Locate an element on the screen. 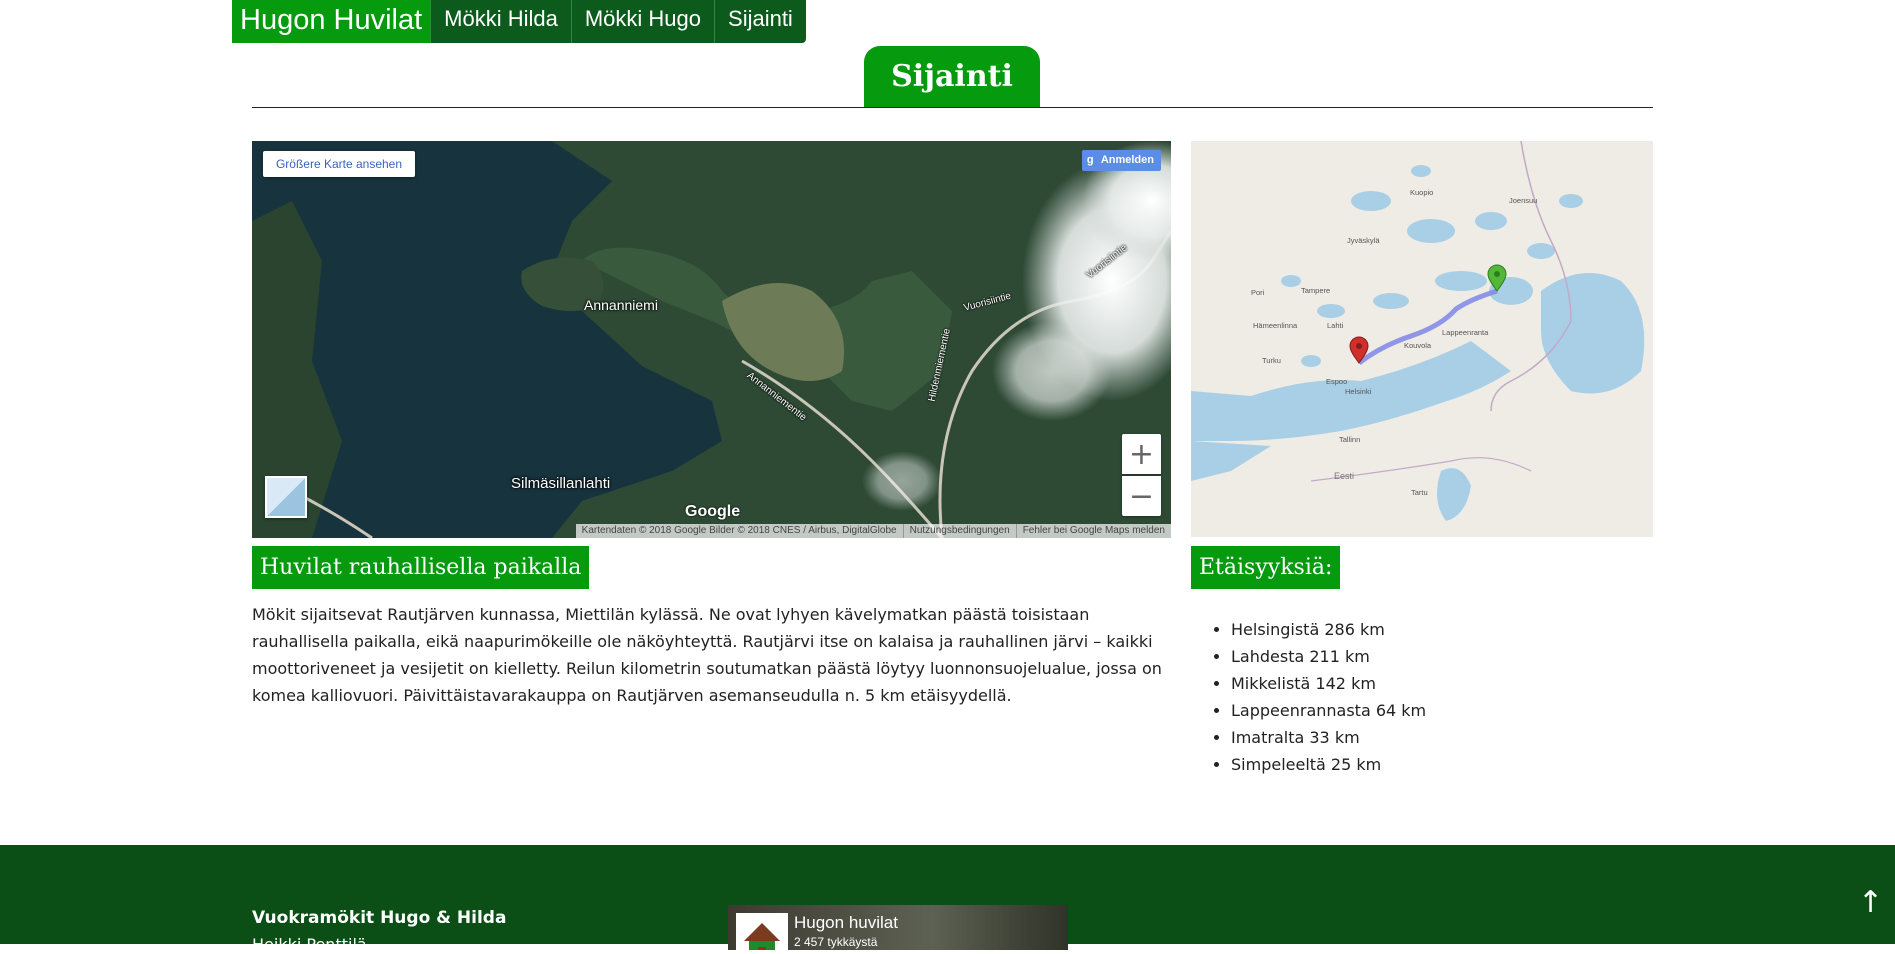  google-plus-icon: g is located at coordinates (1090, 160).